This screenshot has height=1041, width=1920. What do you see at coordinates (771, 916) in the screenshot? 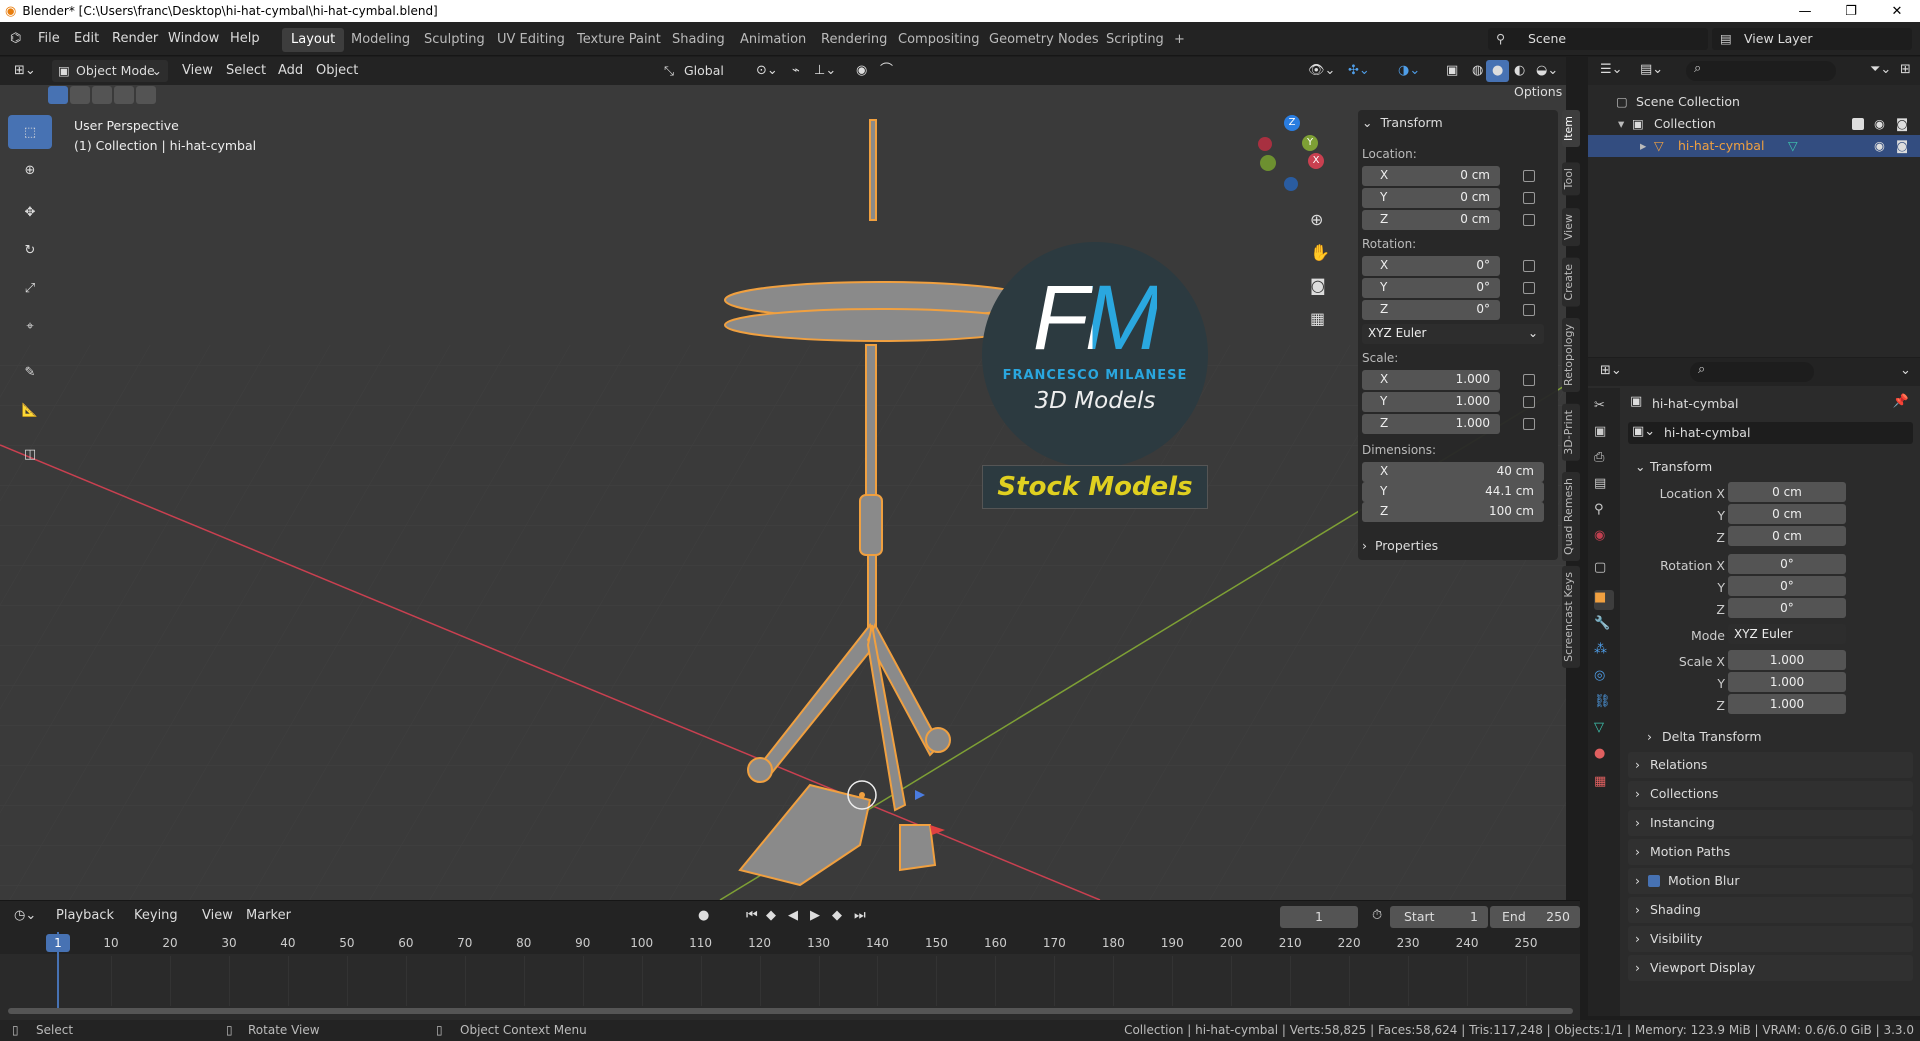
I see `prev-keyframe-icon: ◆` at bounding box center [771, 916].